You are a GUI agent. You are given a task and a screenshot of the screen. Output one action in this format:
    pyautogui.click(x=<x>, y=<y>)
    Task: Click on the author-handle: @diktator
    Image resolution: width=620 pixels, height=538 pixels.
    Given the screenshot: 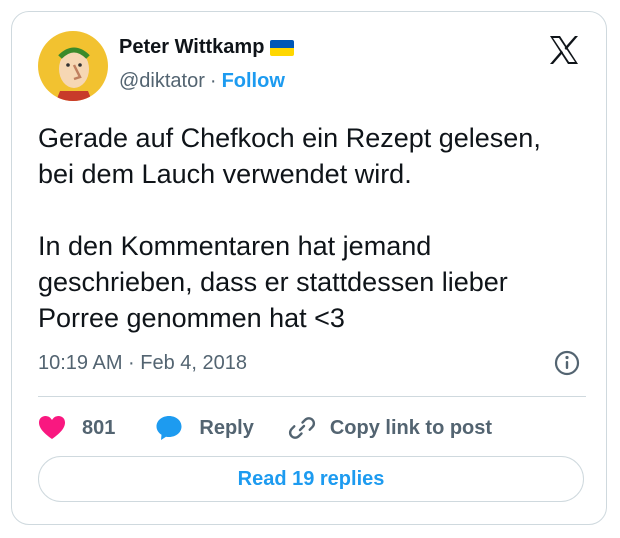 What is the action you would take?
    pyautogui.click(x=162, y=81)
    